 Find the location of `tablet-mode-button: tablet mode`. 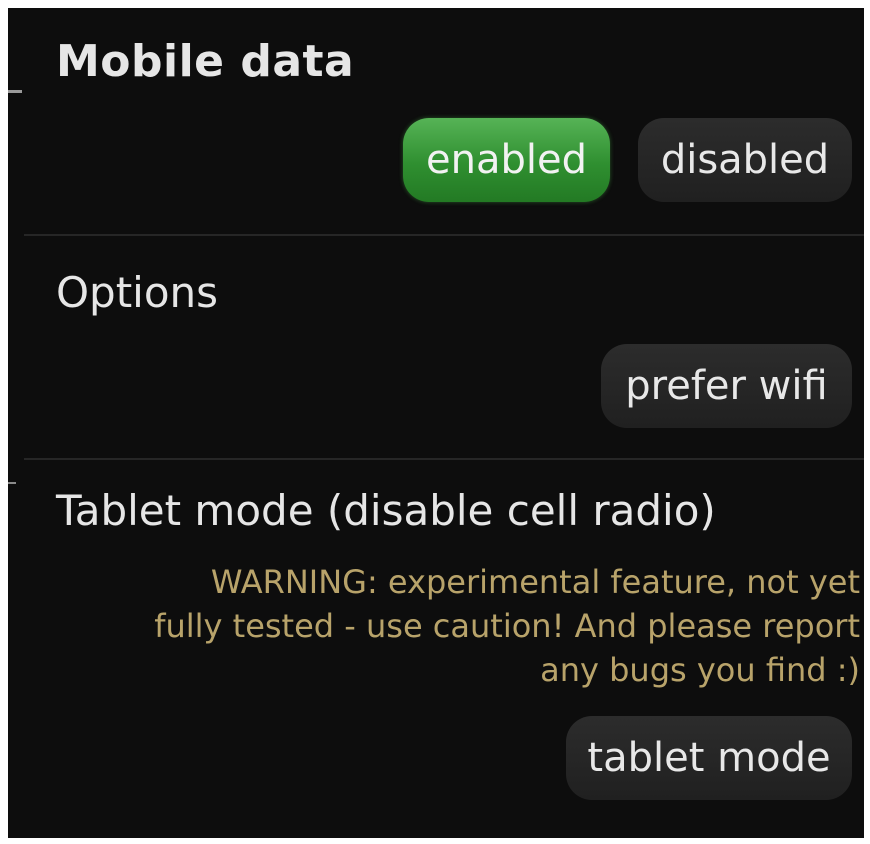

tablet-mode-button: tablet mode is located at coordinates (709, 758).